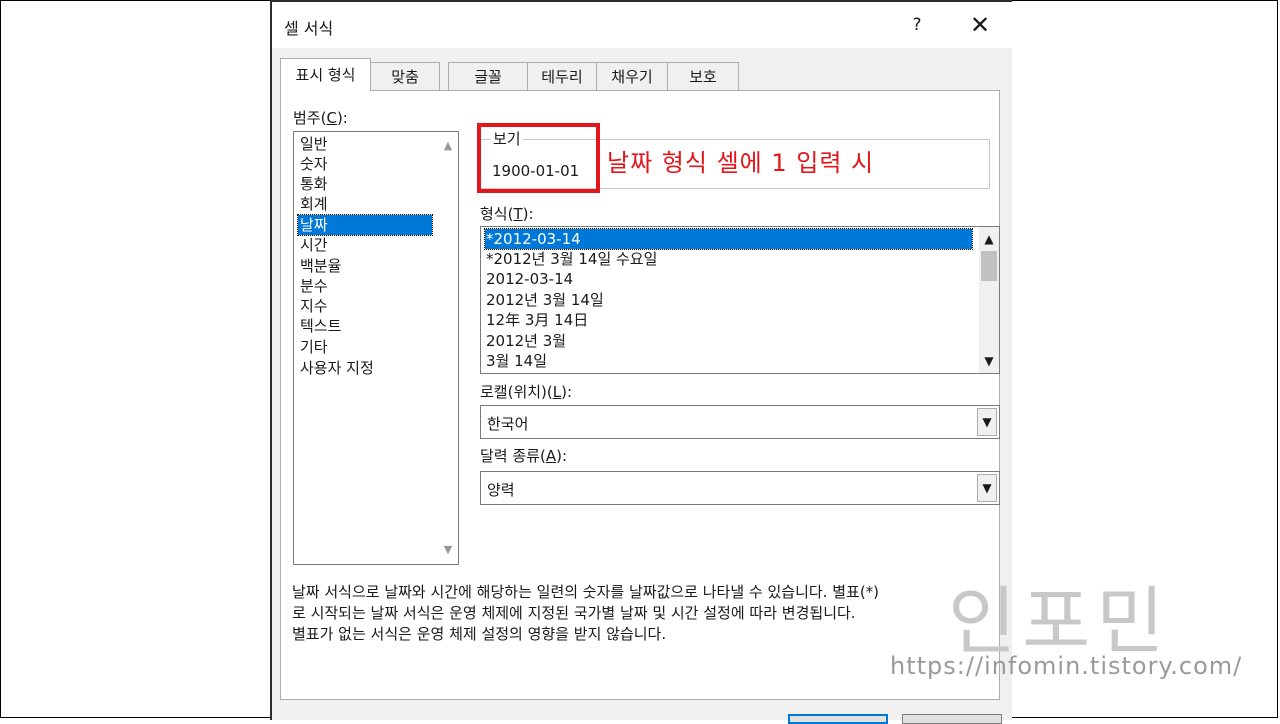  Describe the element at coordinates (507, 214) in the screenshot. I see `format-label: 형식(T):` at that location.